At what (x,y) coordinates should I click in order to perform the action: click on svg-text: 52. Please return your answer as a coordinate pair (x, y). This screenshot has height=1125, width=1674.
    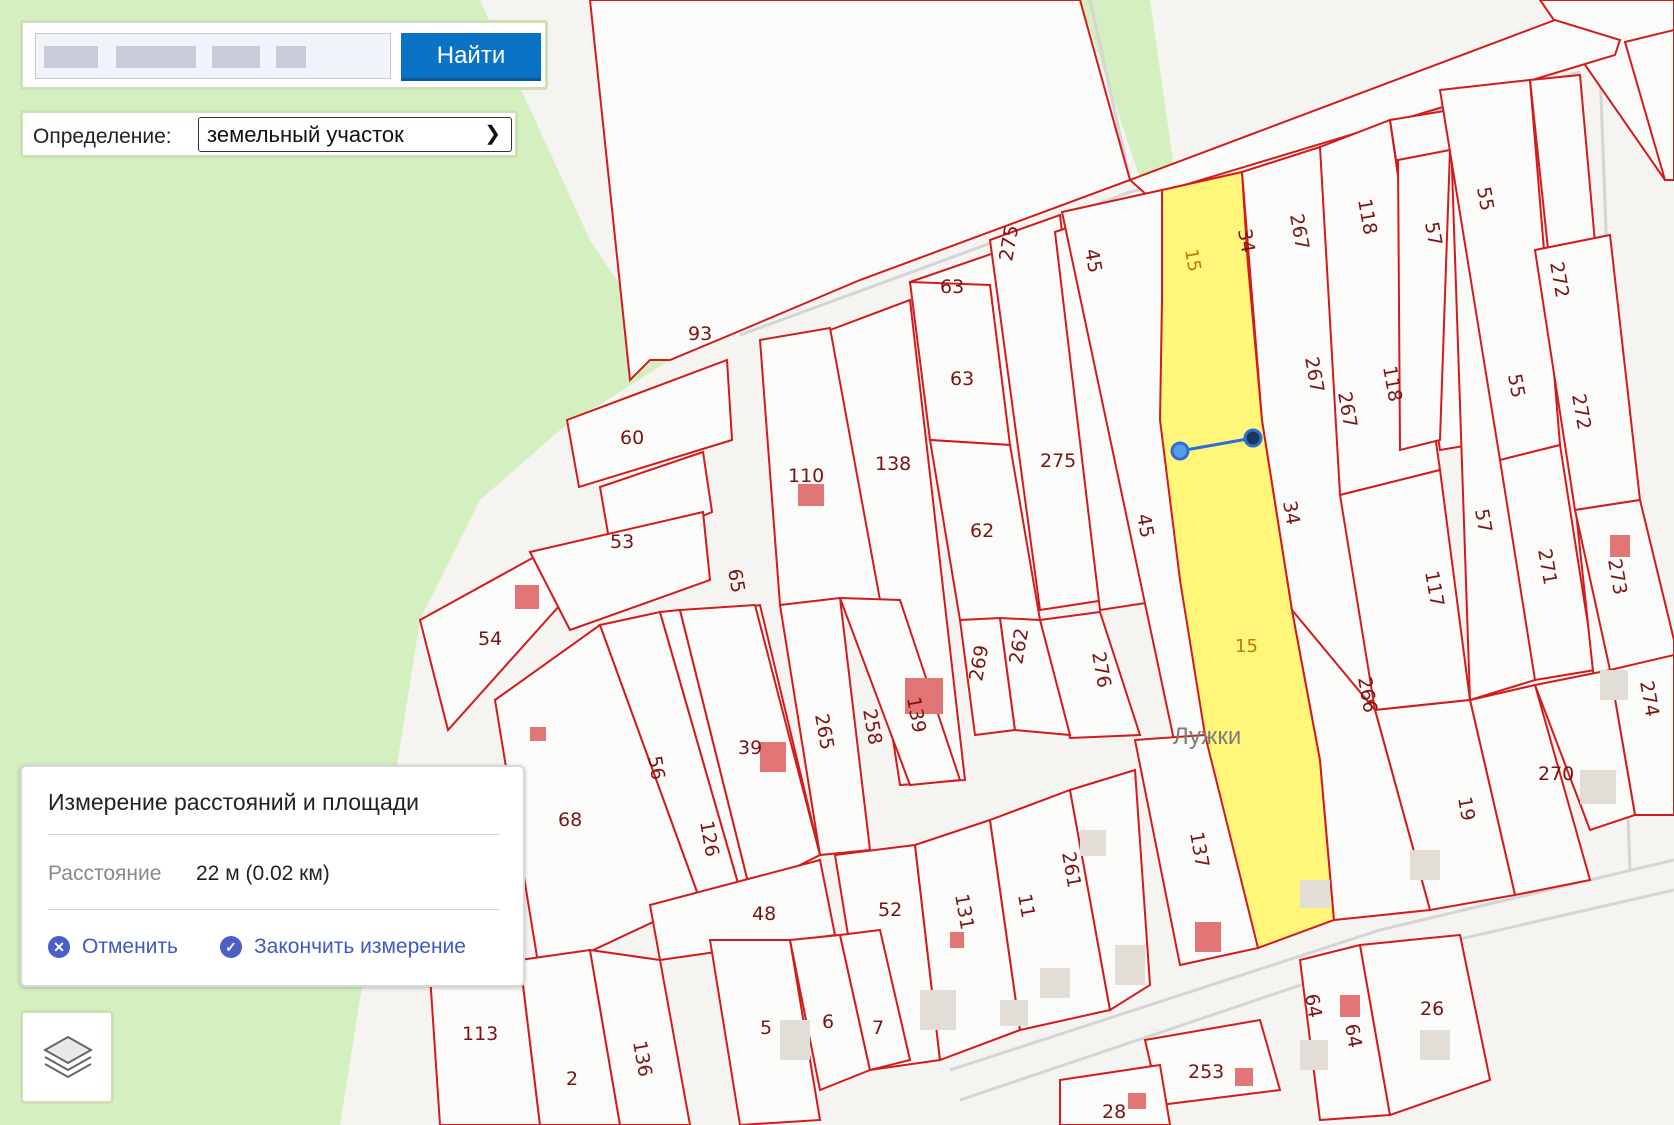
    Looking at the image, I should click on (890, 910).